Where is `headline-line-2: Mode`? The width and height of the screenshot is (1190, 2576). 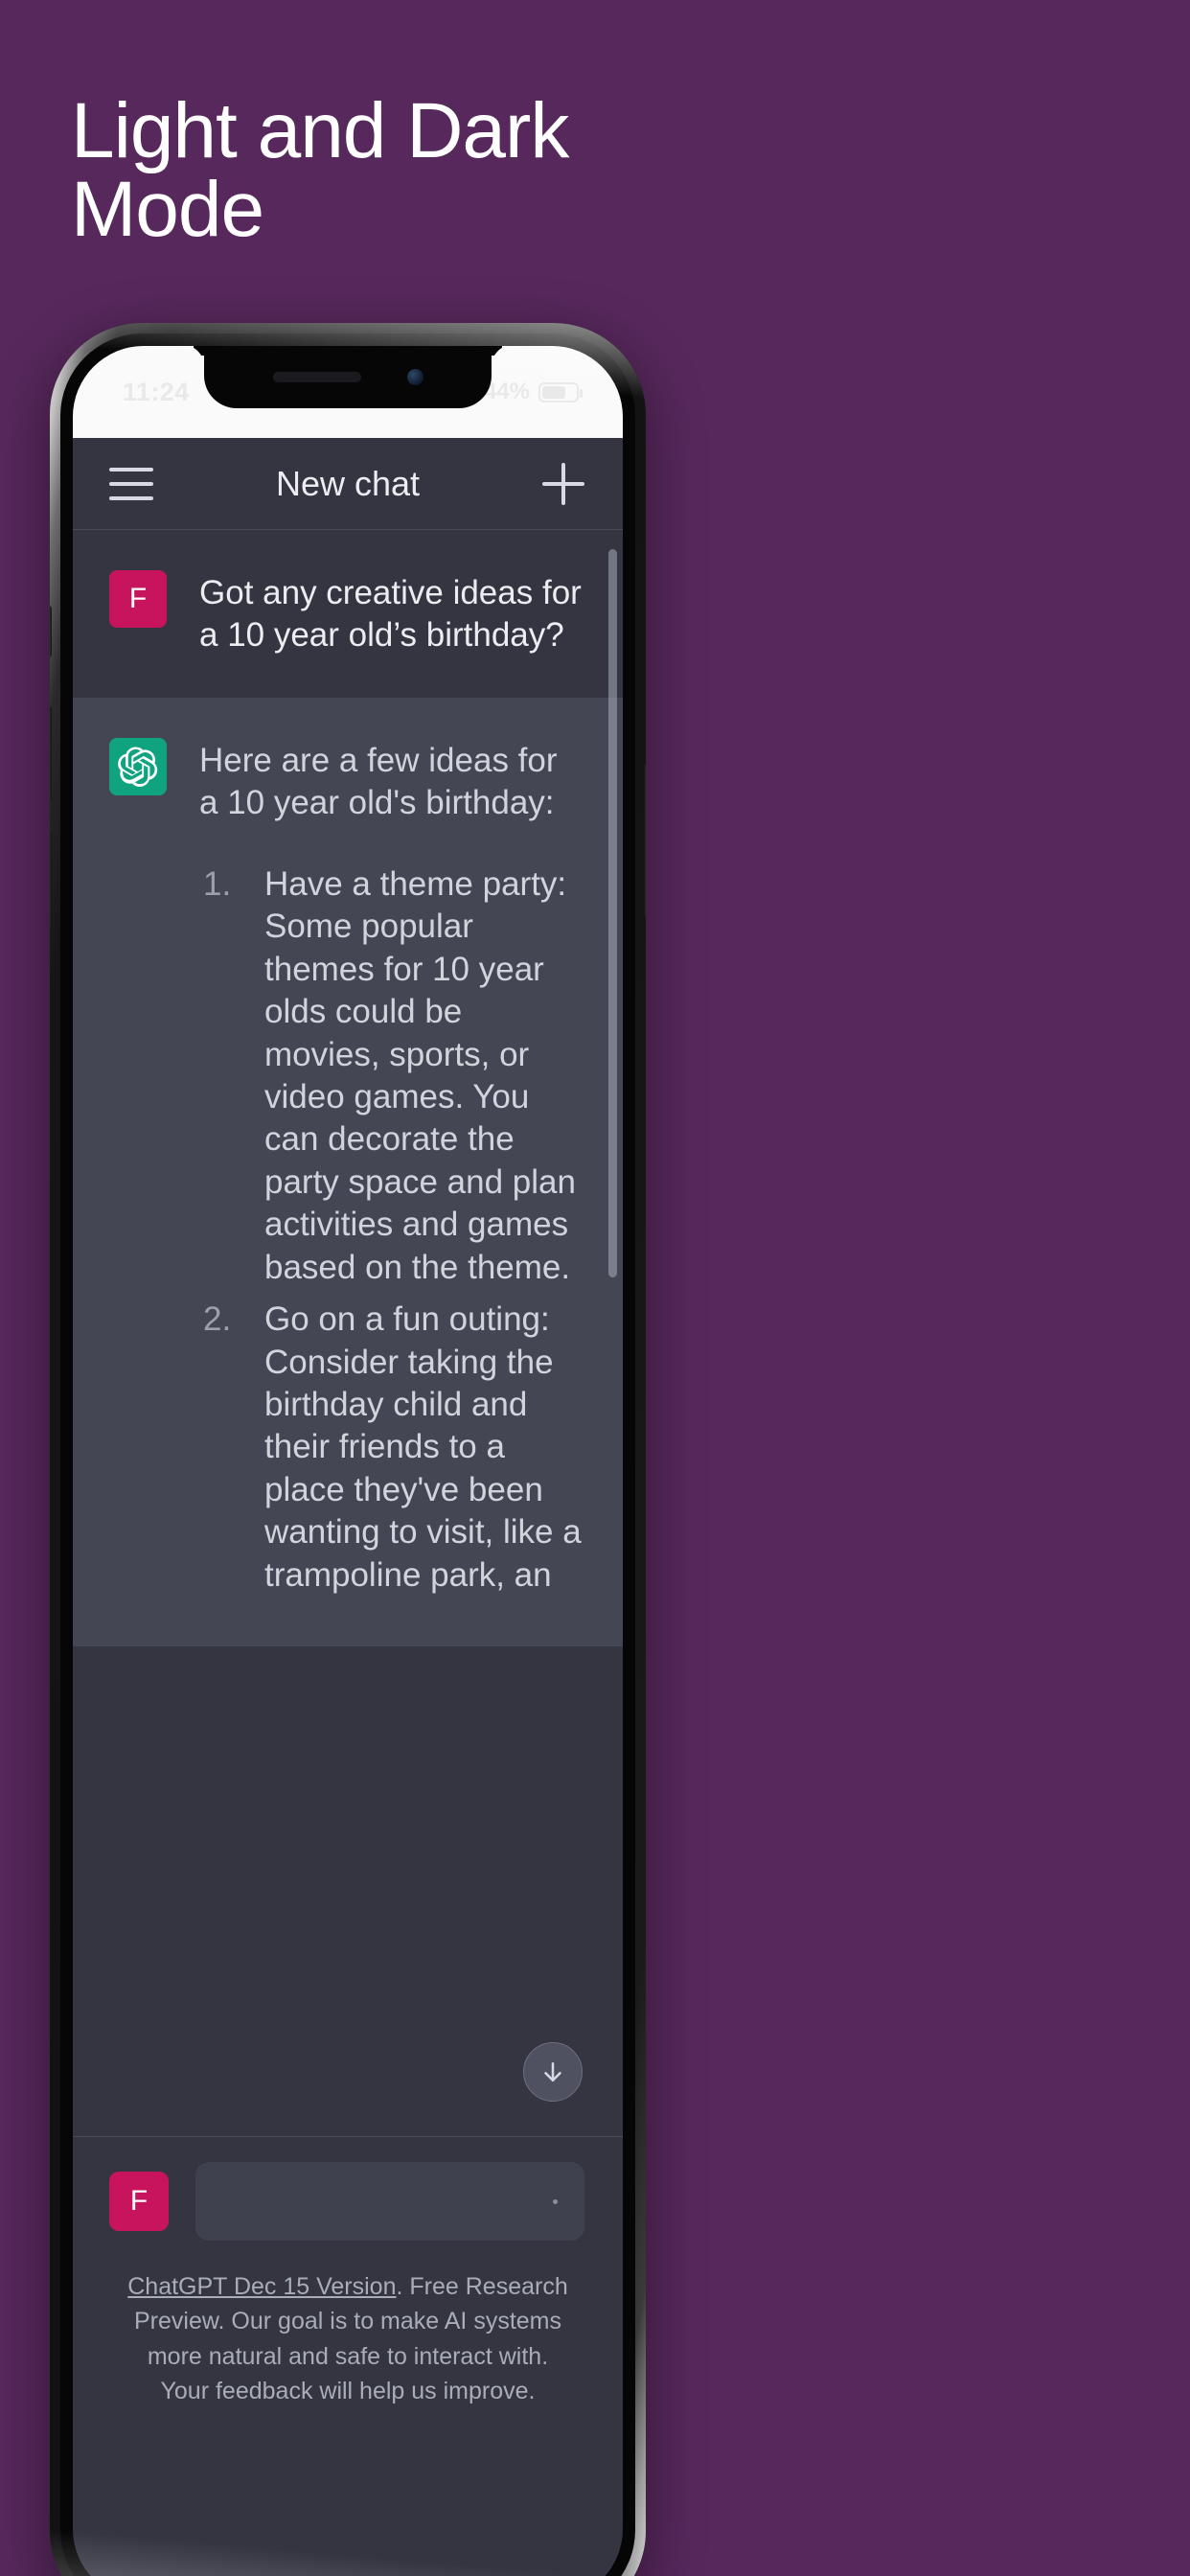 headline-line-2: Mode is located at coordinates (167, 209).